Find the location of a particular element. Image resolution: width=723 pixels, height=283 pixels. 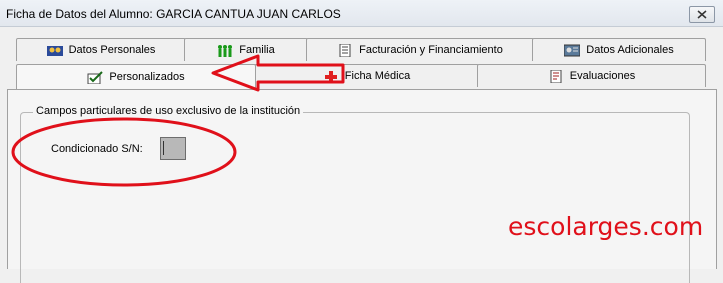

grades-icon is located at coordinates (556, 76).